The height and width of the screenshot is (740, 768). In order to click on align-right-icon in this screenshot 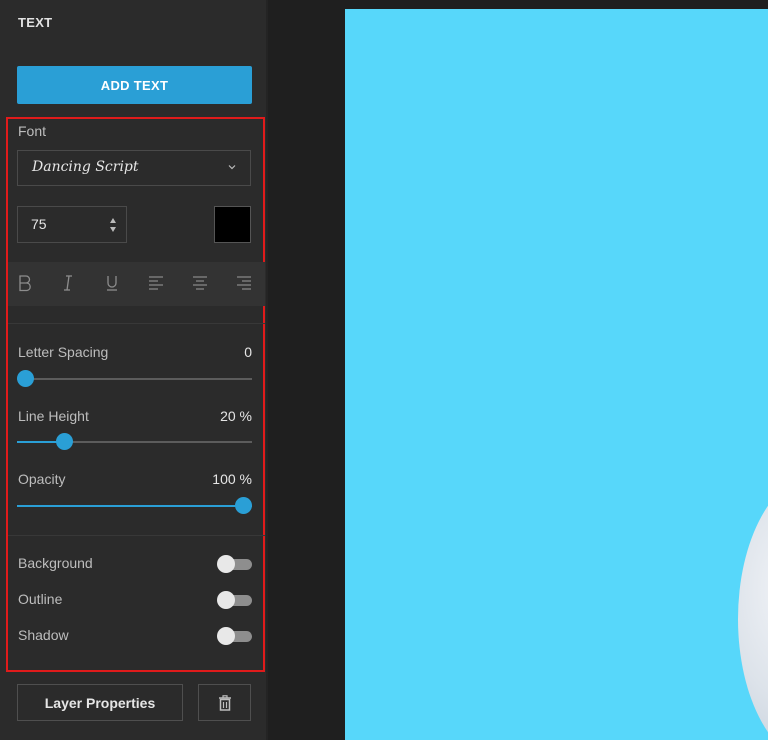, I will do `click(244, 283)`.